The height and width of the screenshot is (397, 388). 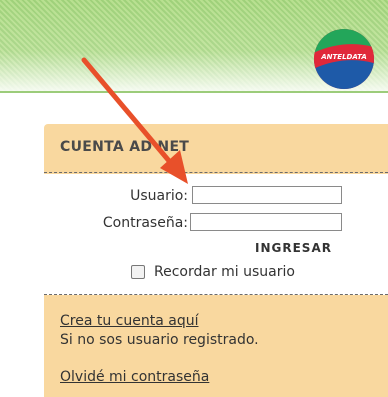 What do you see at coordinates (159, 340) in the screenshot?
I see `create-account-note: Si no sos usuario registrado.` at bounding box center [159, 340].